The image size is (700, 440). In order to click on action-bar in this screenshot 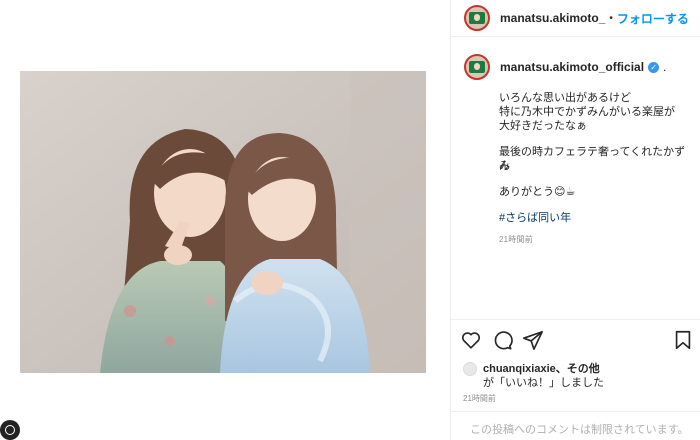, I will do `click(575, 338)`.